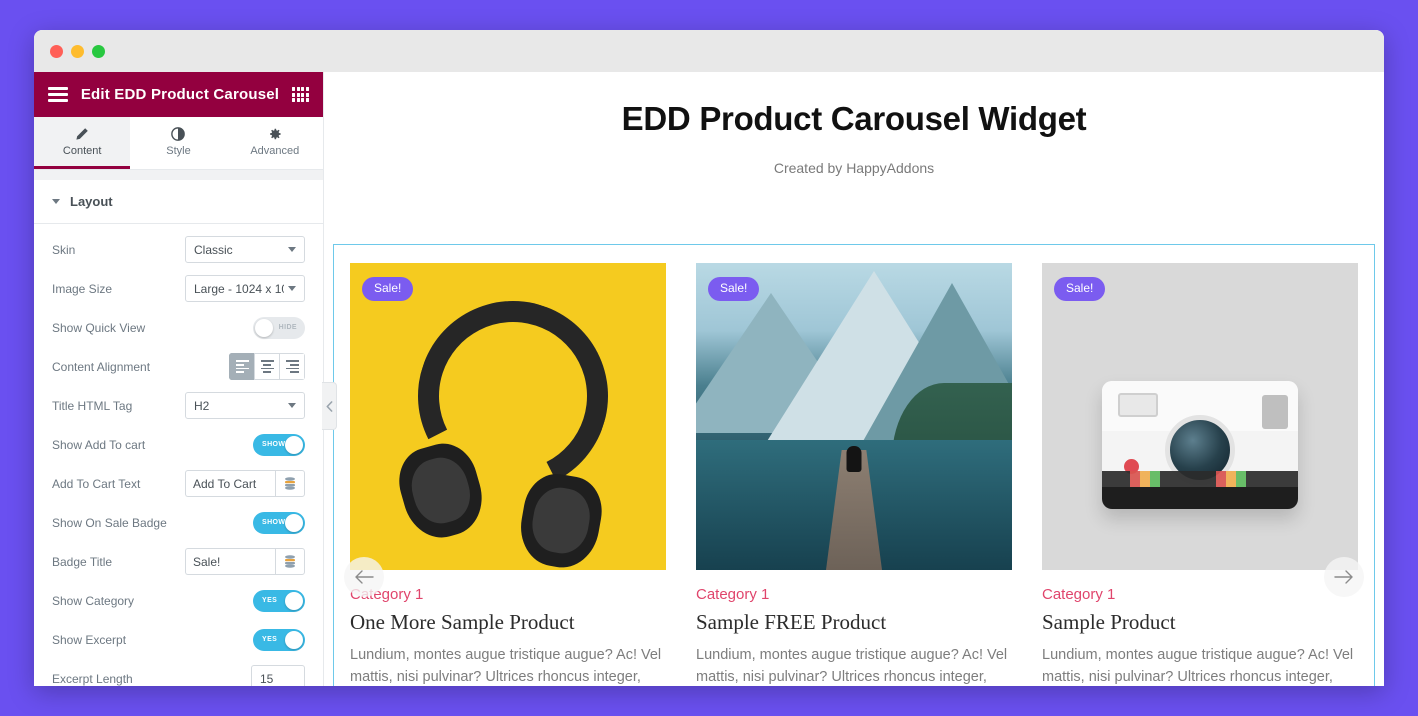 This screenshot has width=1418, height=716. What do you see at coordinates (854, 622) in the screenshot?
I see `product-title: Sample FREE Product` at bounding box center [854, 622].